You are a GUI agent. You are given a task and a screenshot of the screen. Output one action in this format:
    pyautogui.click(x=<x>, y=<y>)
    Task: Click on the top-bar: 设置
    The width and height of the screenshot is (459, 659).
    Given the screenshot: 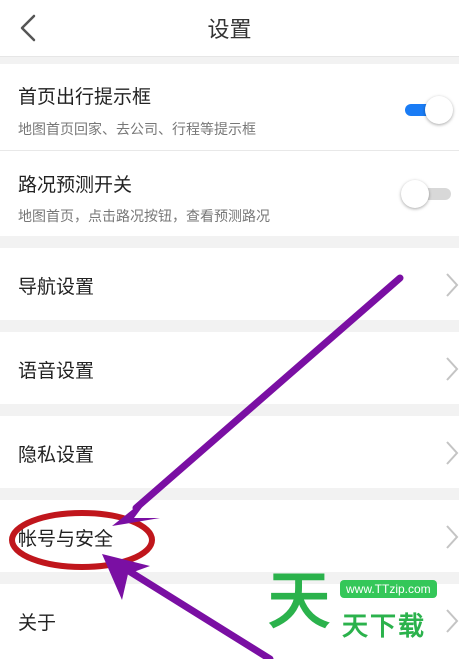 What is the action you would take?
    pyautogui.click(x=229, y=28)
    